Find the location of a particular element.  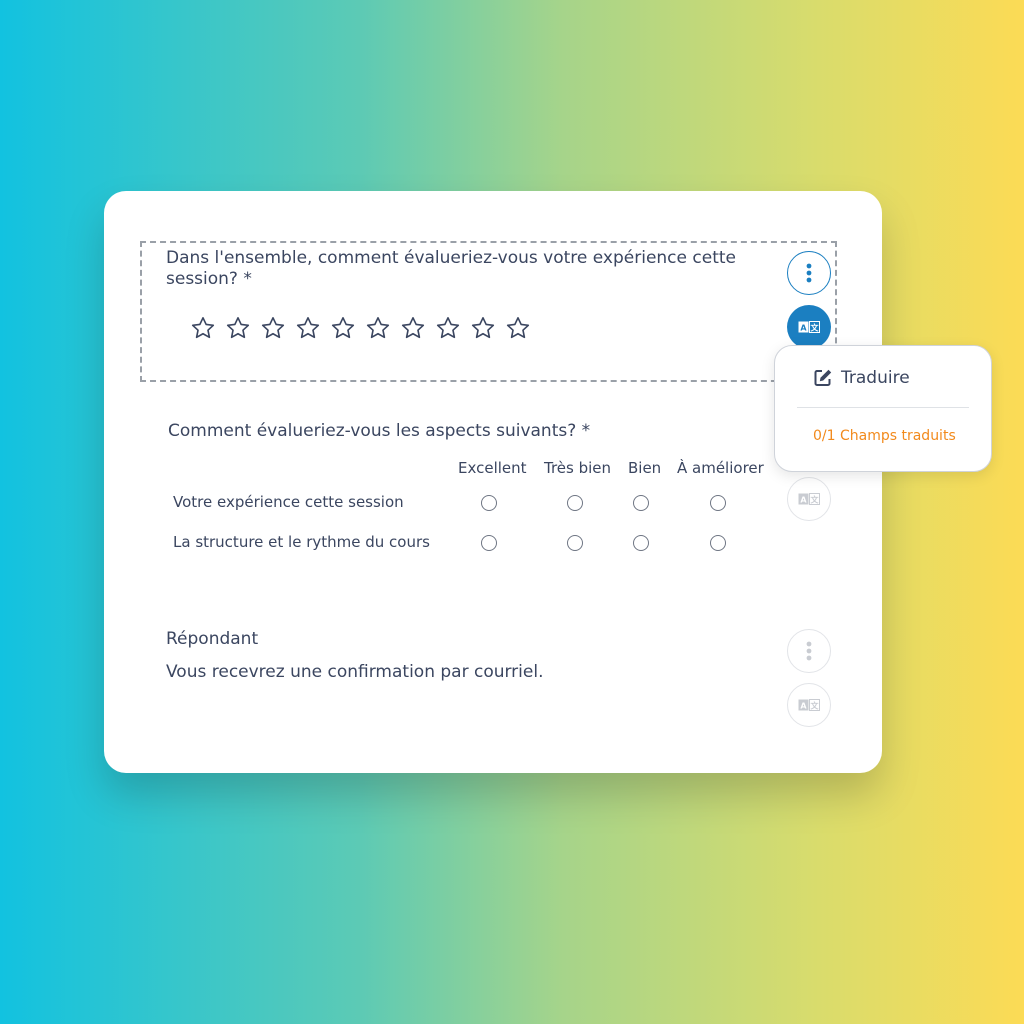

radio-row2-bien is located at coordinates (641, 543).